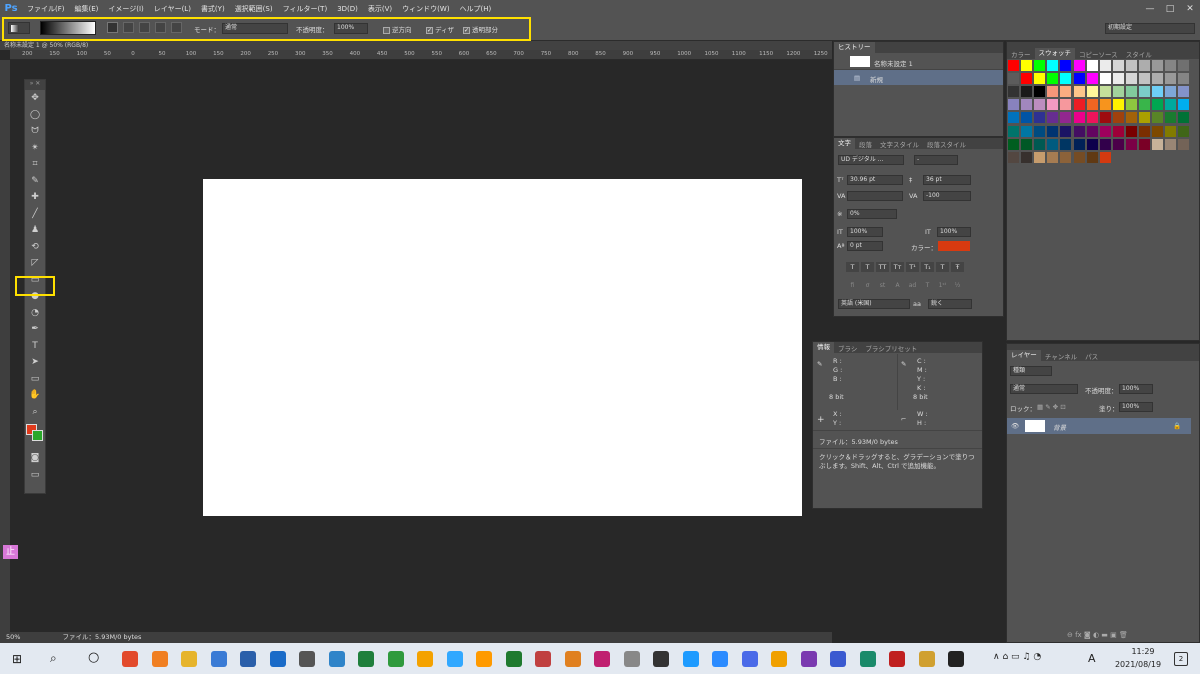 Image resolution: width=1200 pixels, height=674 pixels. What do you see at coordinates (936, 160) in the screenshot?
I see `font-style-select: -` at bounding box center [936, 160].